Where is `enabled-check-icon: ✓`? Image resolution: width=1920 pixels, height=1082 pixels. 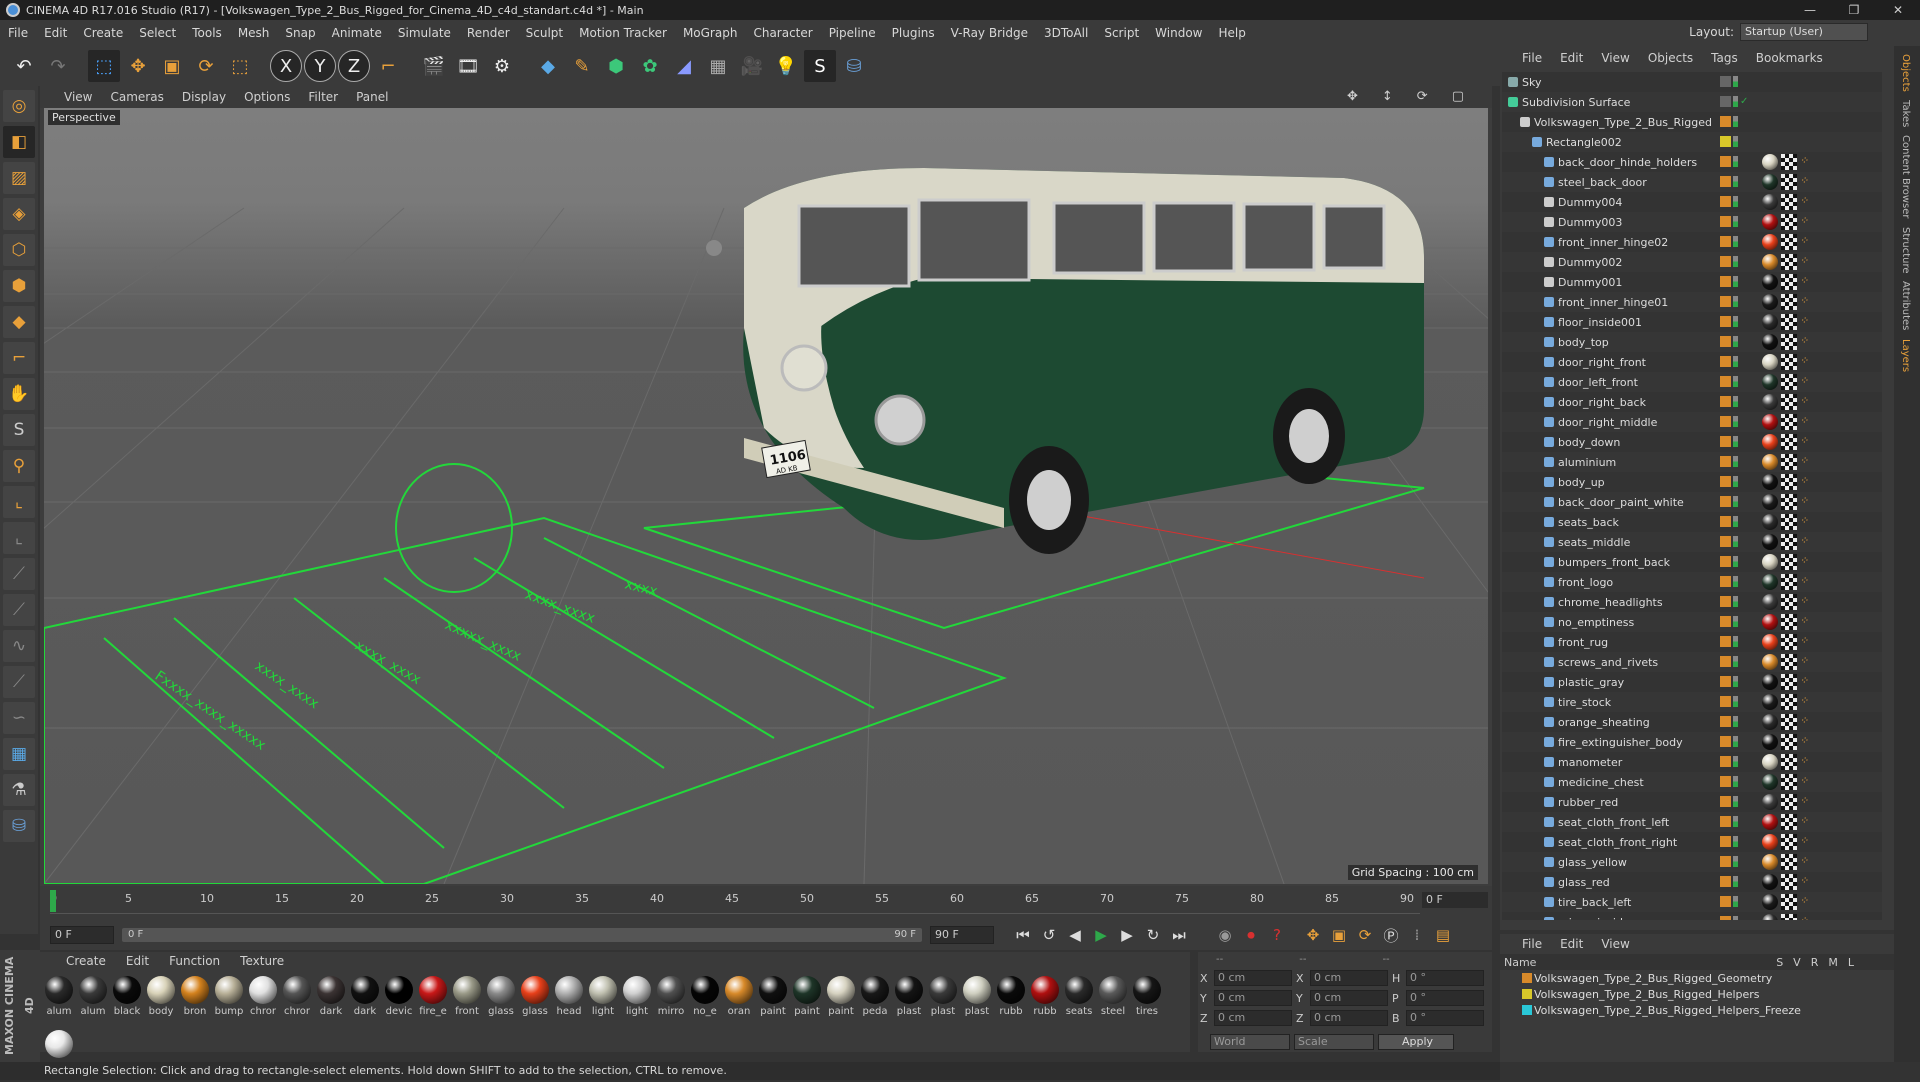
enabled-check-icon: ✓ is located at coordinates (1744, 101).